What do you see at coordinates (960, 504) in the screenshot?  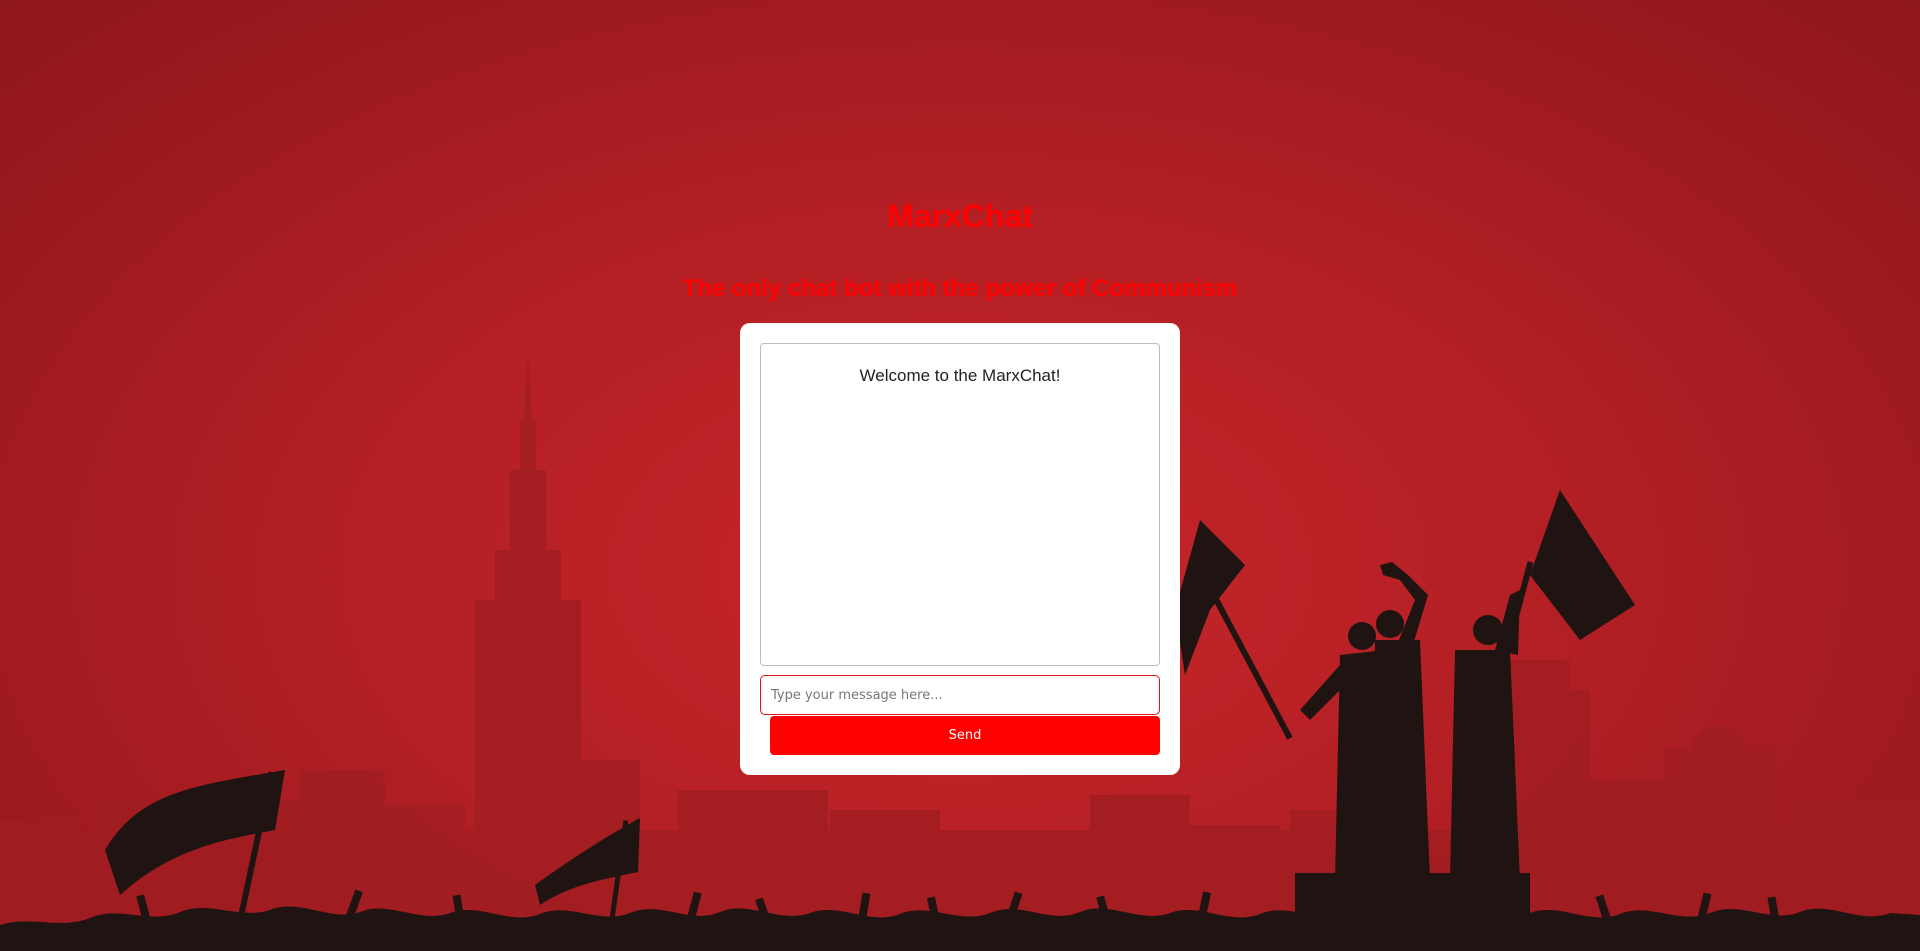 I see `chat-log: Welcome to the MarxChat!` at bounding box center [960, 504].